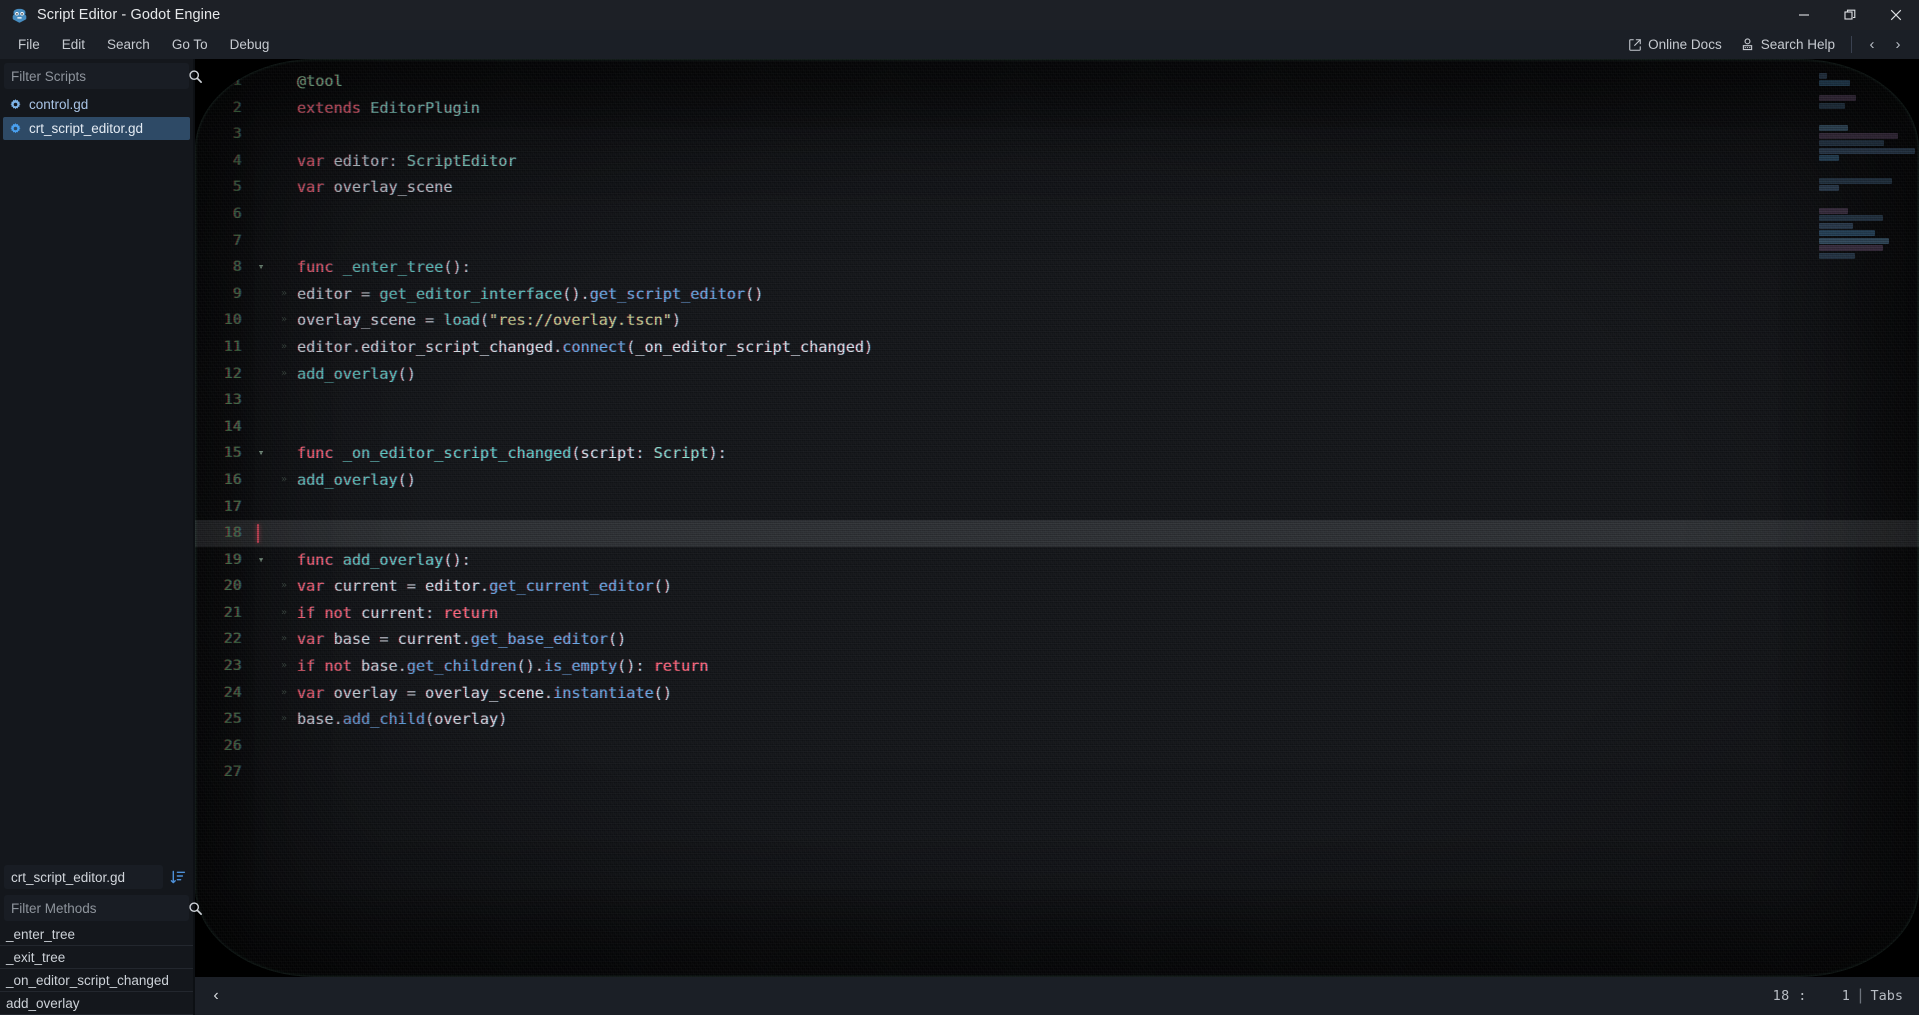 Image resolution: width=1919 pixels, height=1015 pixels. I want to click on token-fn: get_editor_interface, so click(471, 293).